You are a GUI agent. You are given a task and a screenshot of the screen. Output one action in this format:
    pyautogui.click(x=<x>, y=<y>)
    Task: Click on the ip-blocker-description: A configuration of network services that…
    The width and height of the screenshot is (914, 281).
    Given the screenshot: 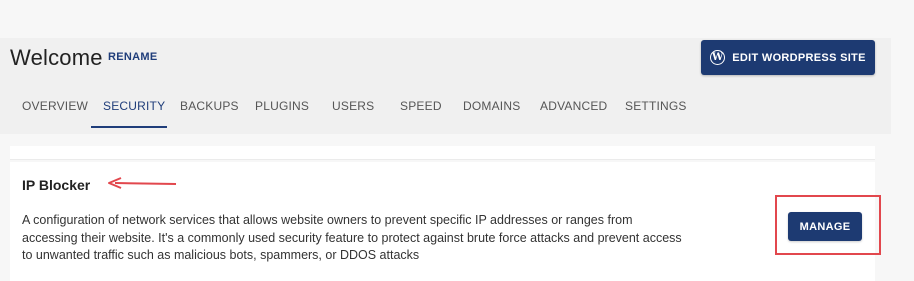 What is the action you would take?
    pyautogui.click(x=352, y=237)
    